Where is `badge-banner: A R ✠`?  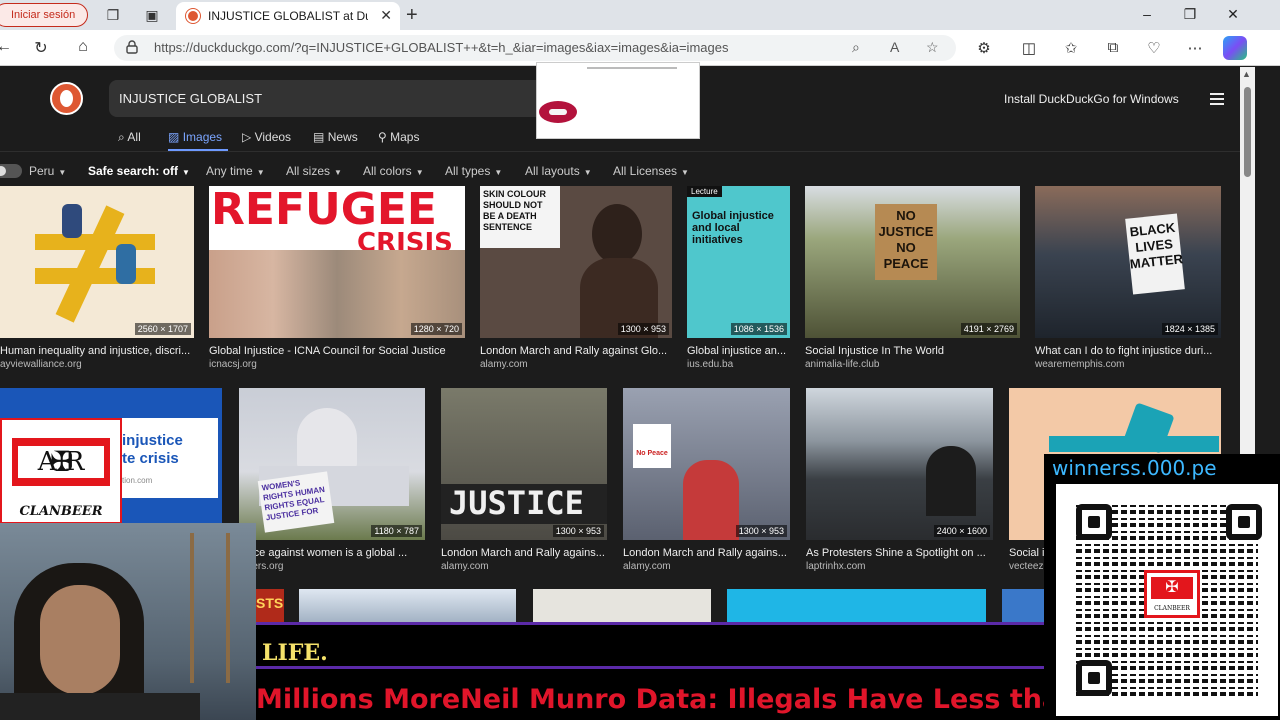 badge-banner: A R ✠ is located at coordinates (61, 462).